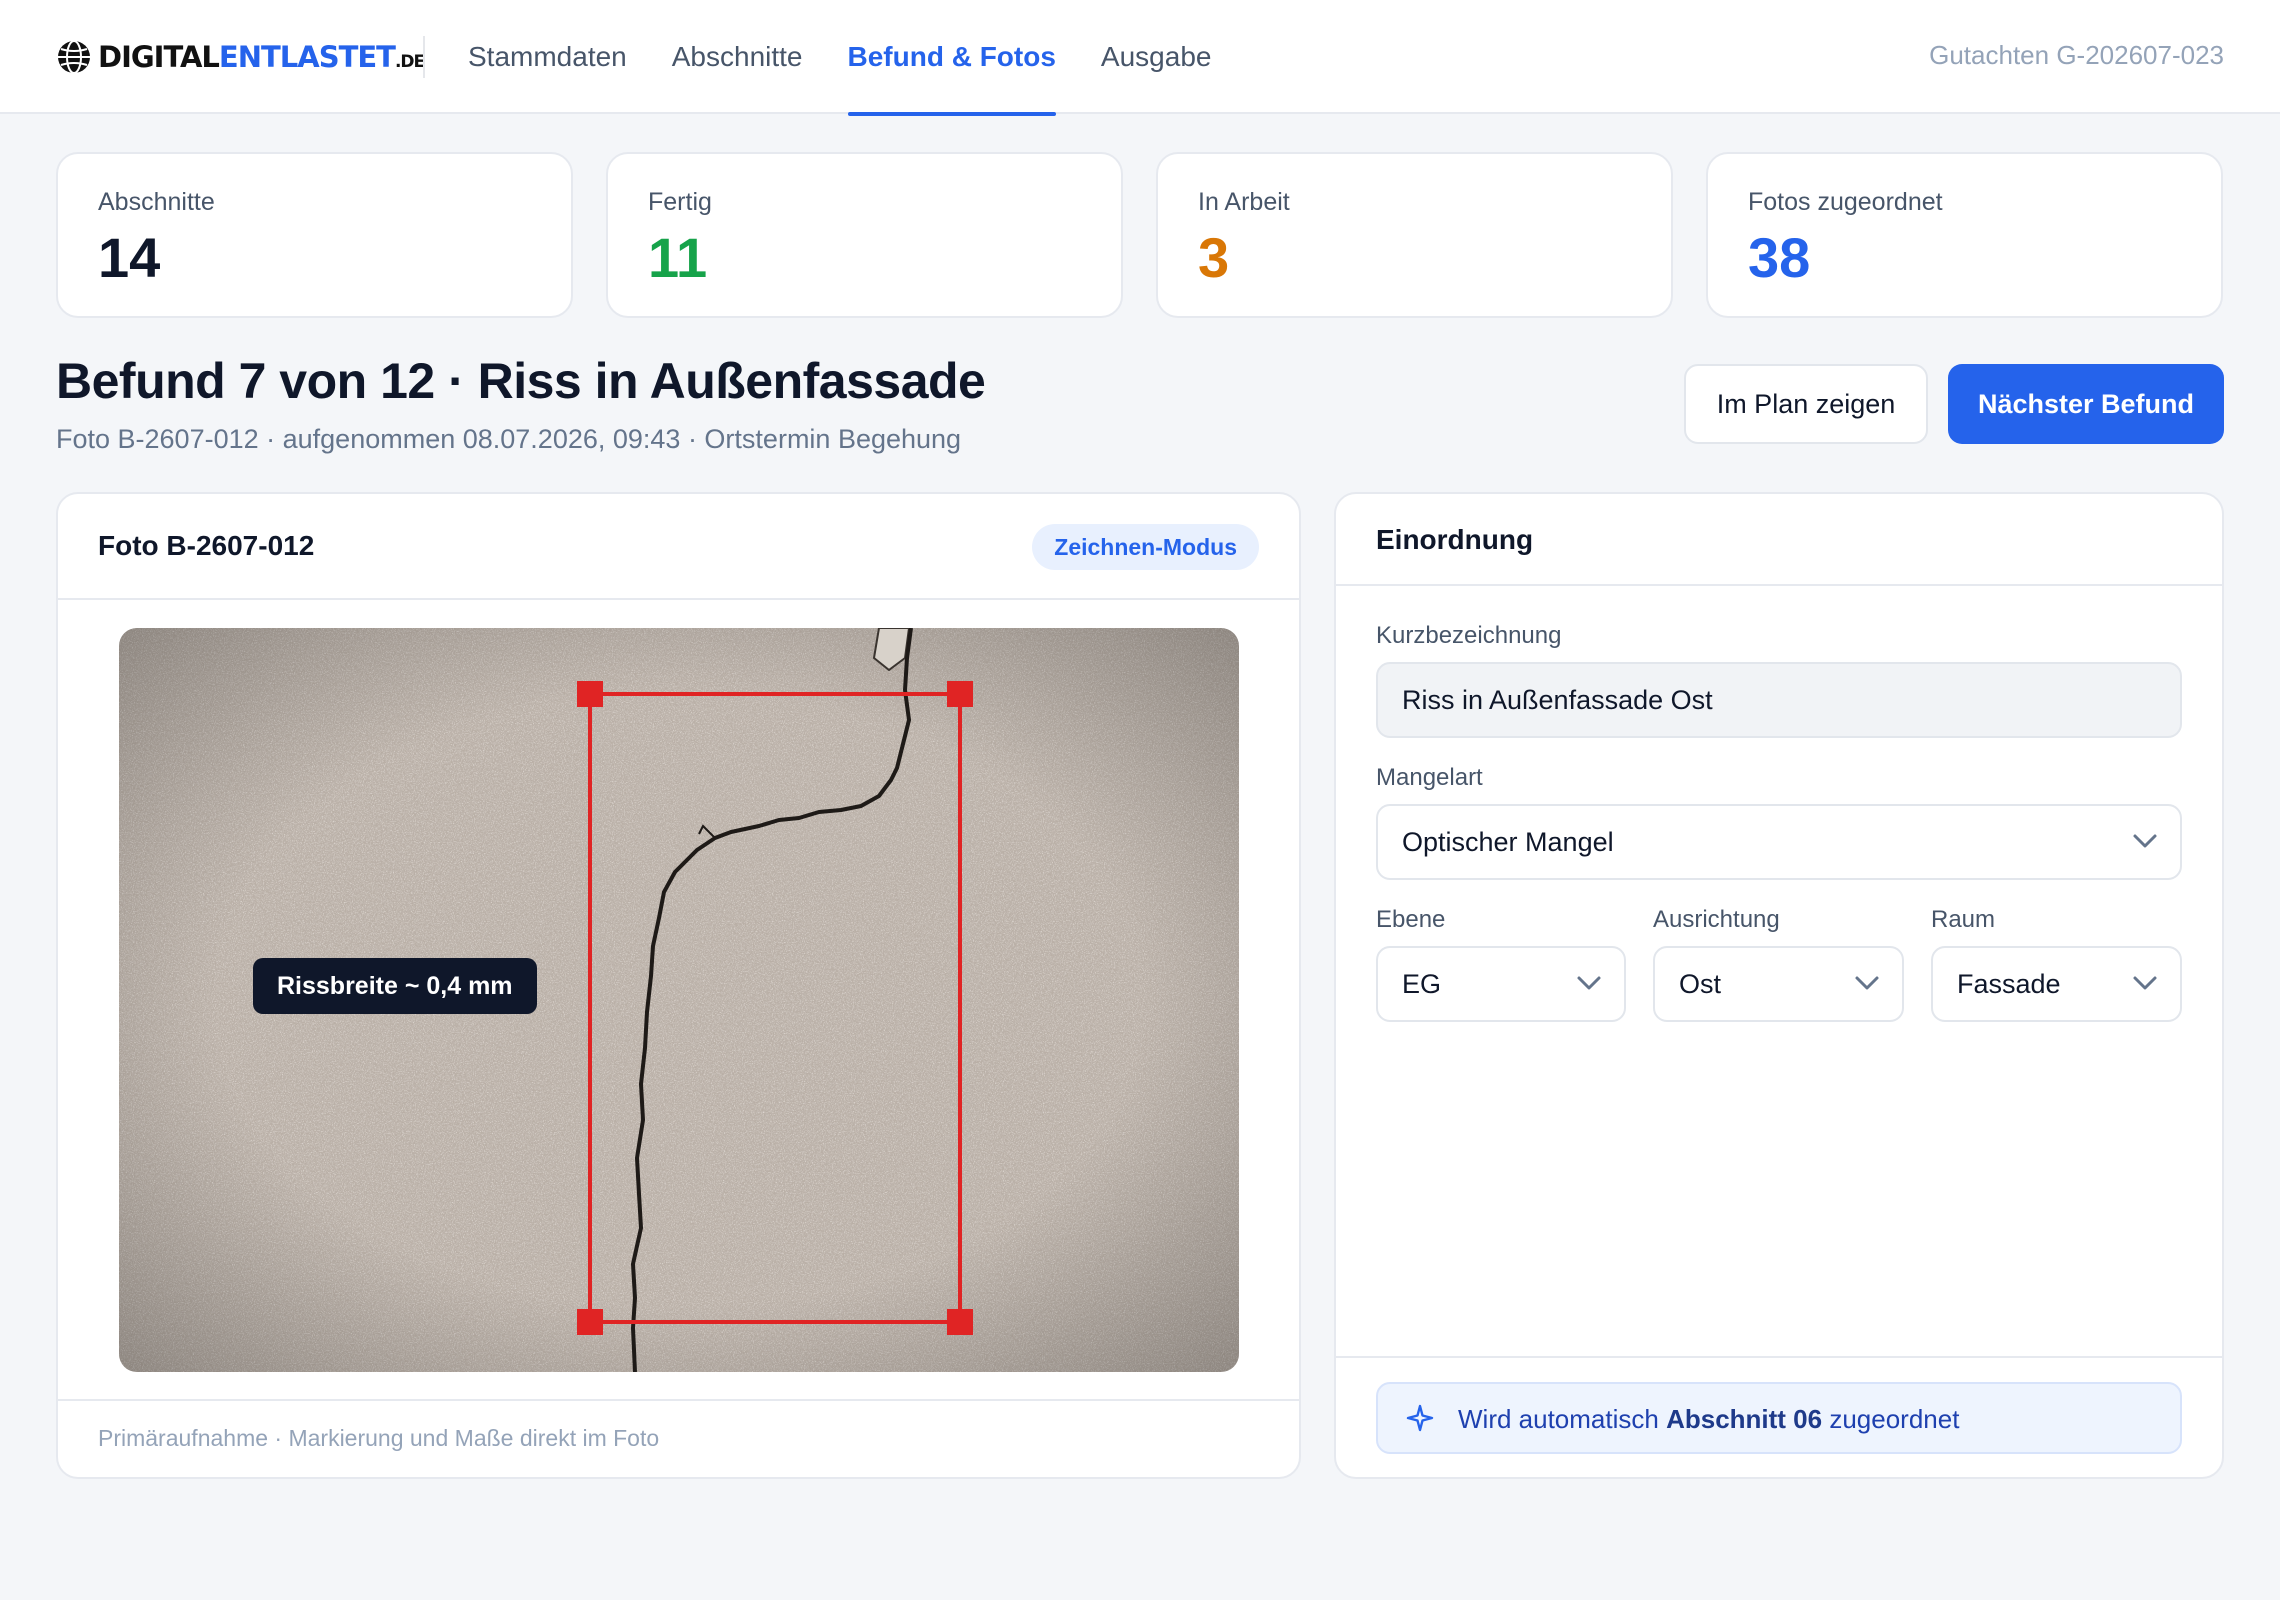 The width and height of the screenshot is (2280, 1600). What do you see at coordinates (129, 257) in the screenshot?
I see `stat-value: 14` at bounding box center [129, 257].